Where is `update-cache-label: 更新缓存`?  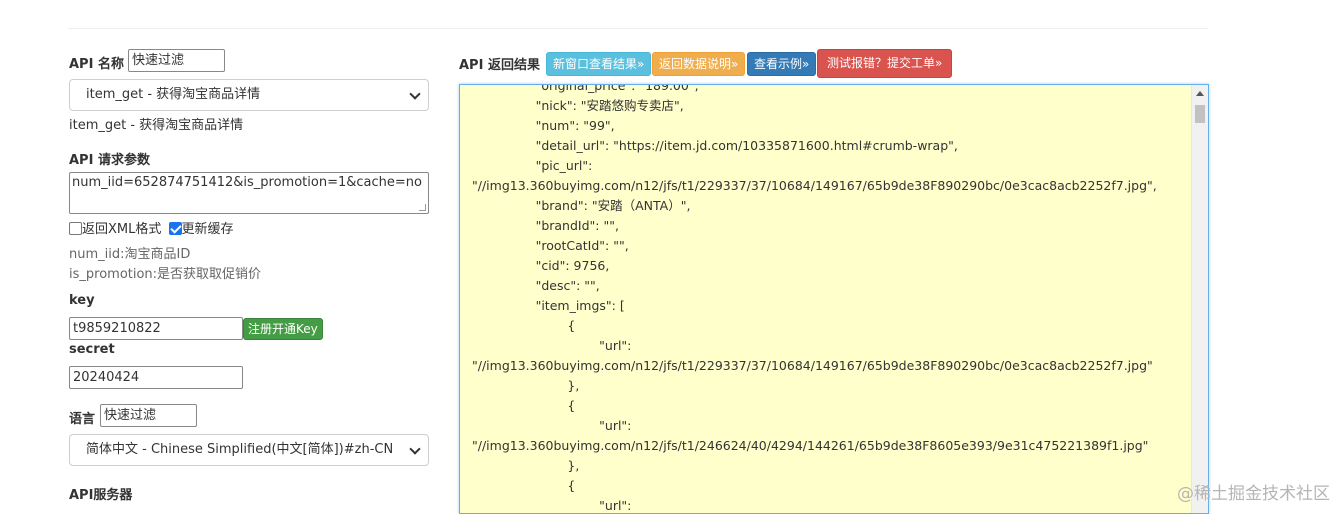 update-cache-label: 更新缓存 is located at coordinates (207, 229).